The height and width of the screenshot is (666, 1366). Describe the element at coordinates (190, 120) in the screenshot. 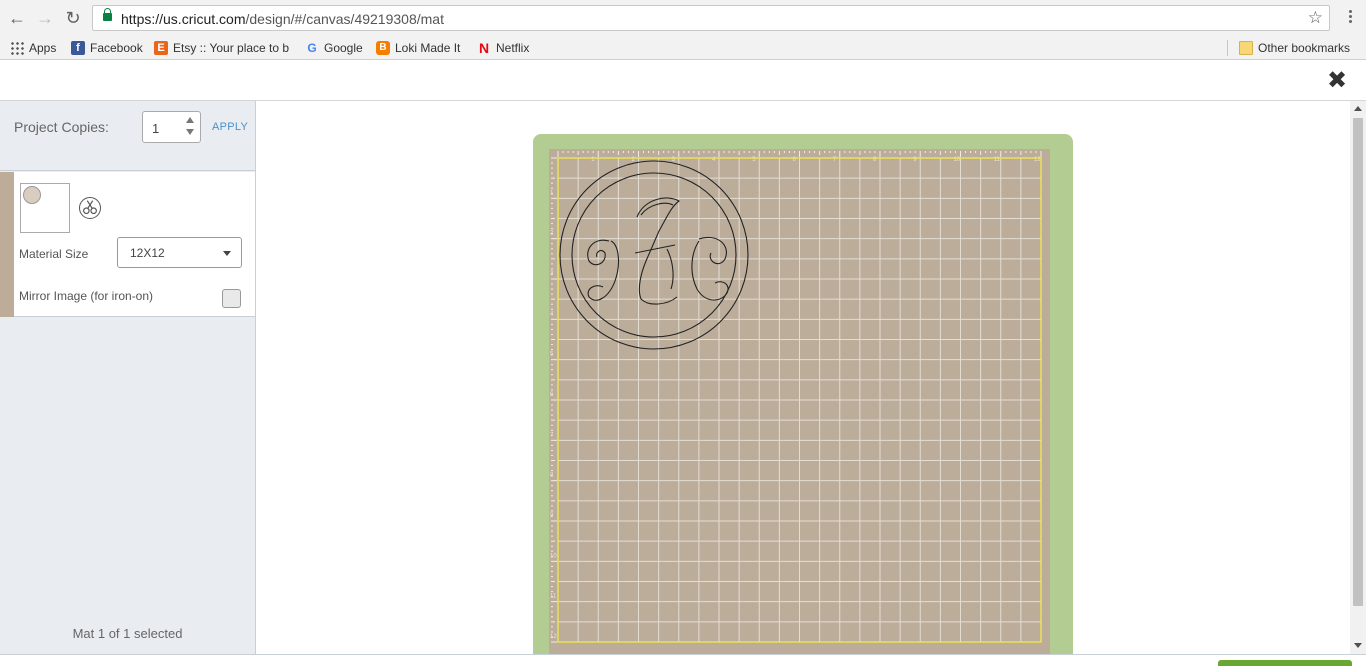

I see `stepper-up-icon` at that location.